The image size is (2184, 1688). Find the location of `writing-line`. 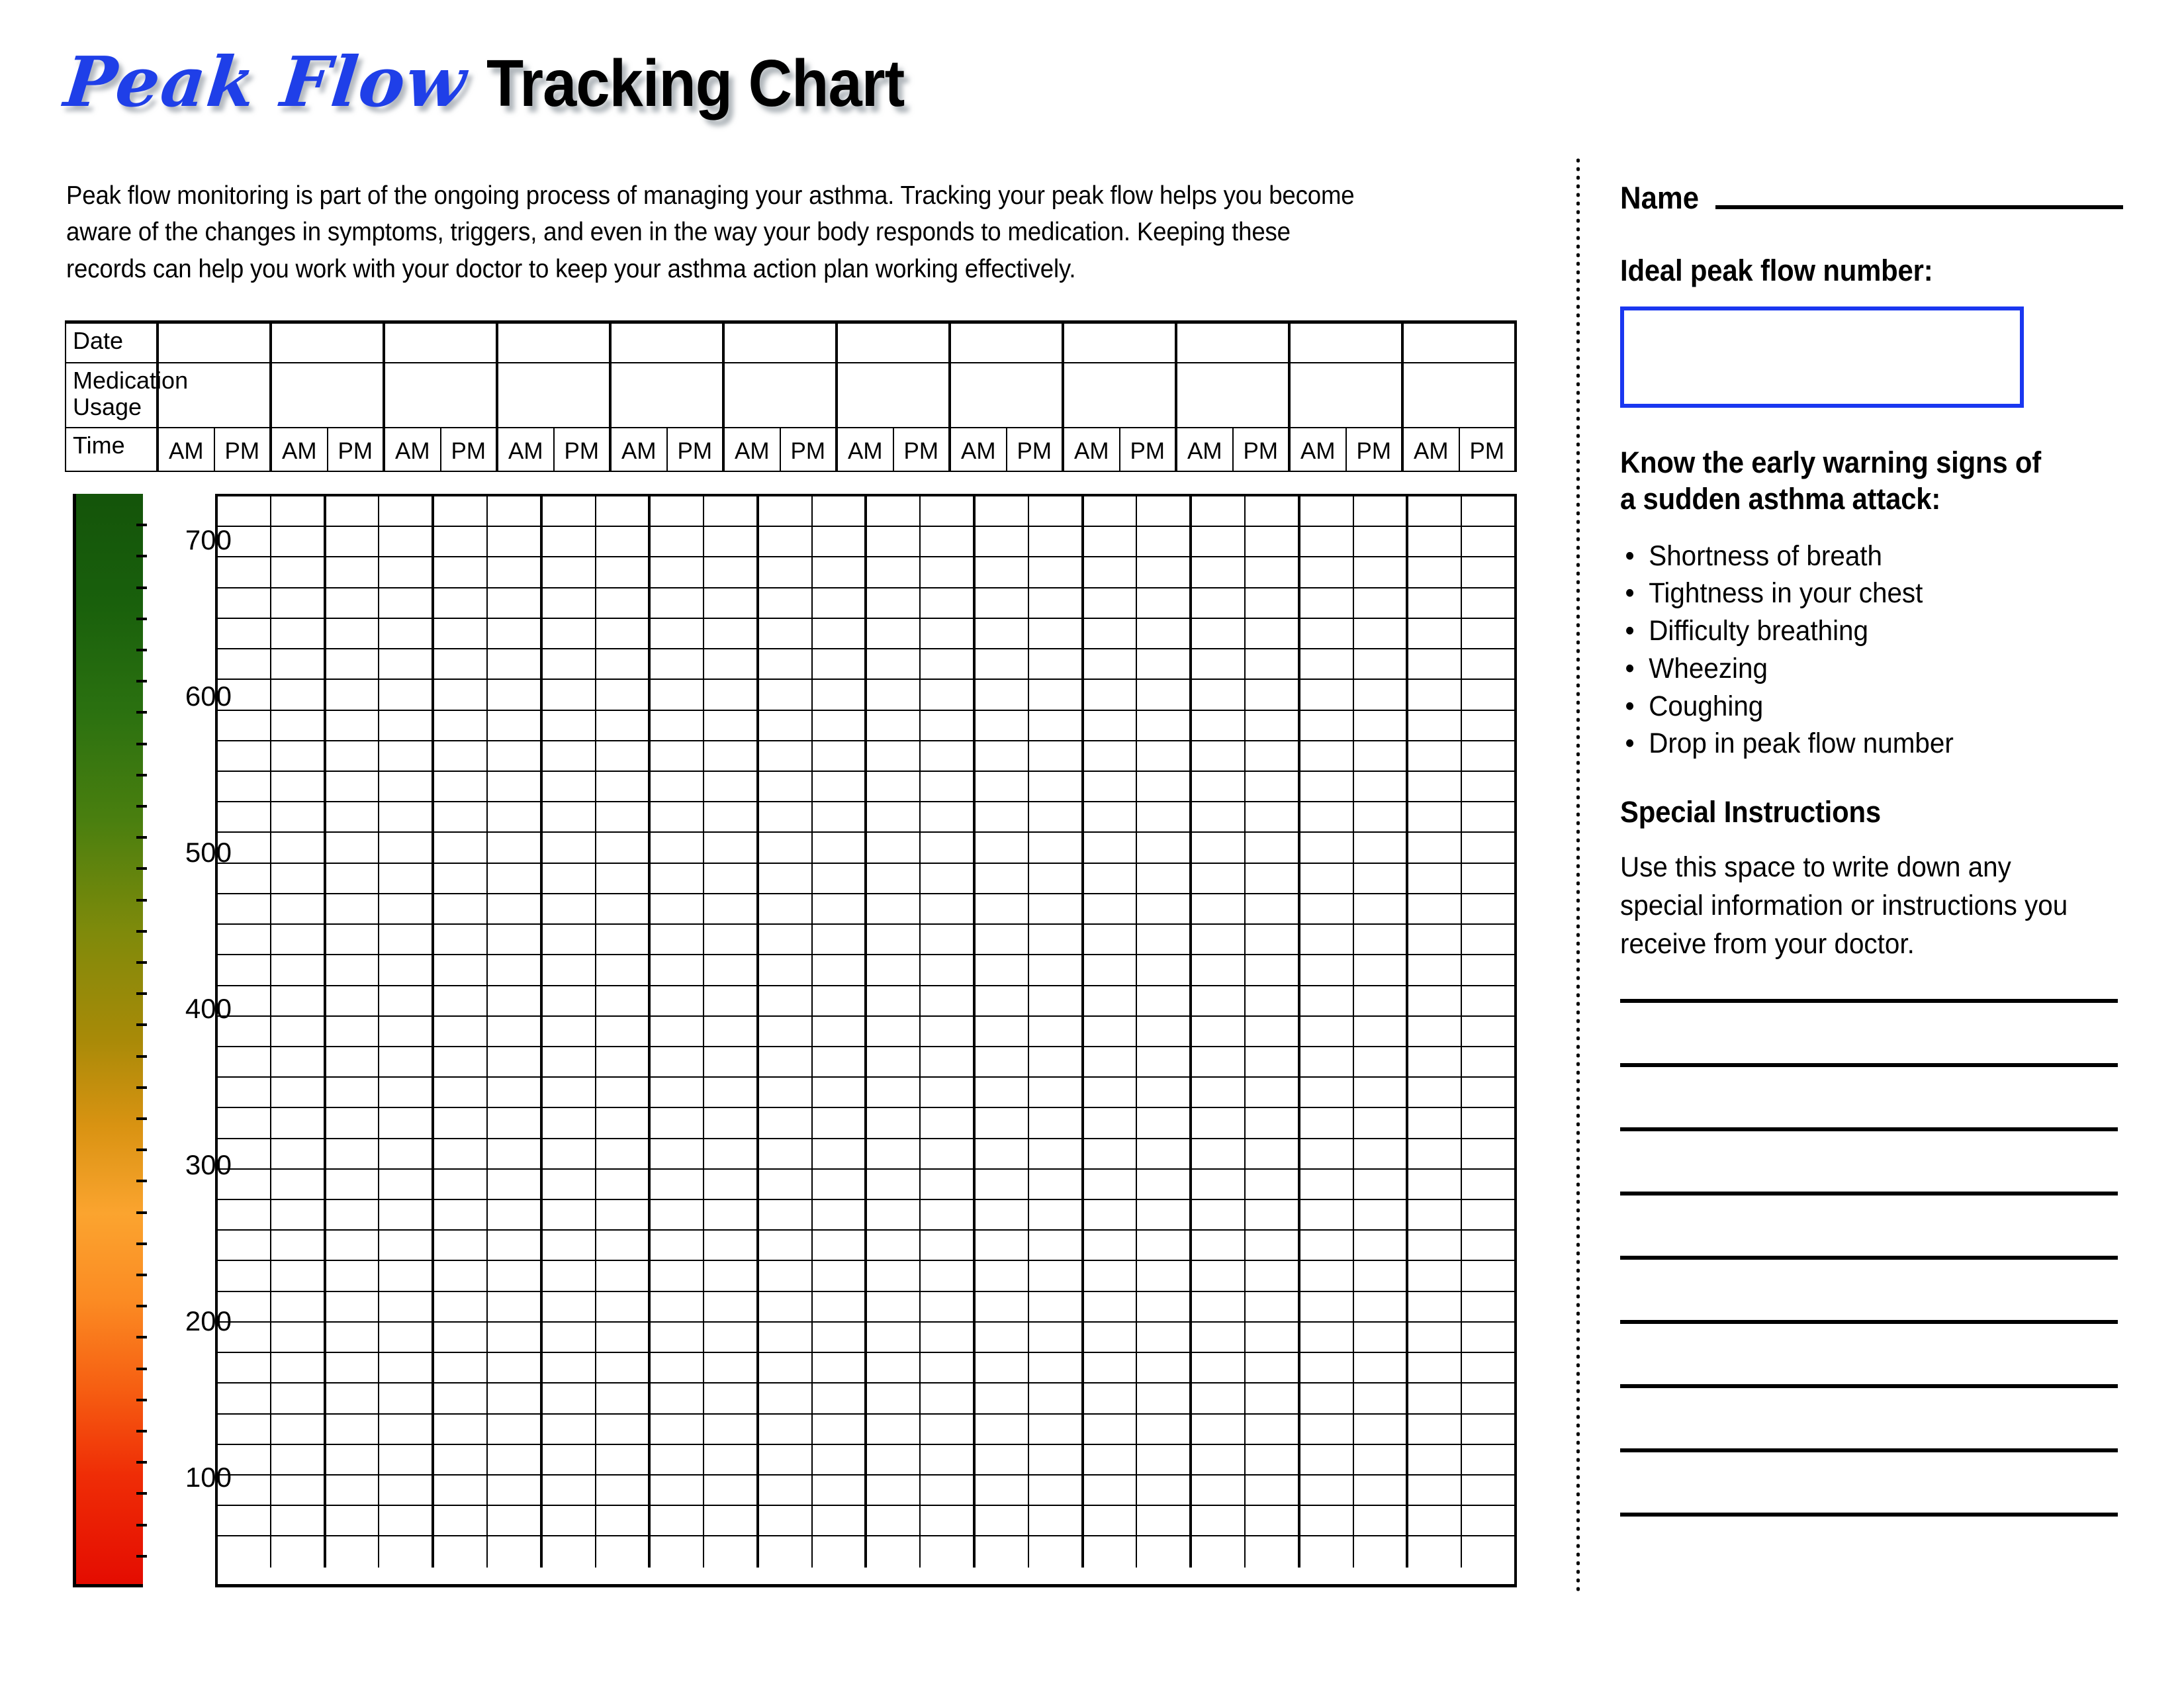

writing-line is located at coordinates (1869, 1194).